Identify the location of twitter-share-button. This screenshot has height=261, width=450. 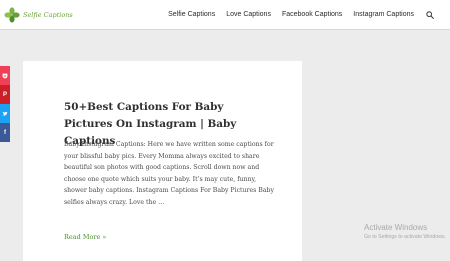
(5, 113).